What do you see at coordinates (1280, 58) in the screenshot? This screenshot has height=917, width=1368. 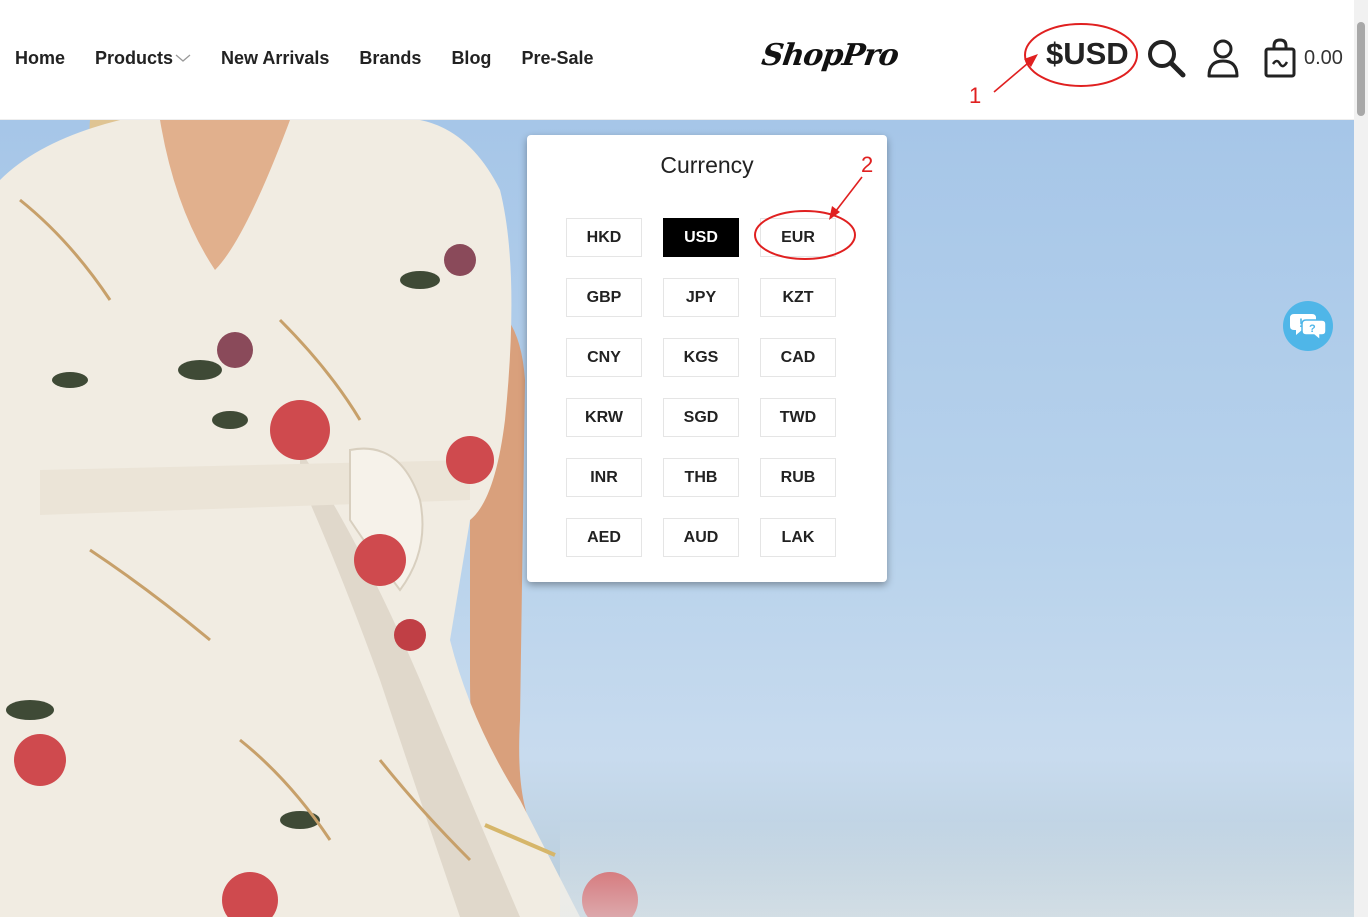 I see `shopping-bag-icon` at bounding box center [1280, 58].